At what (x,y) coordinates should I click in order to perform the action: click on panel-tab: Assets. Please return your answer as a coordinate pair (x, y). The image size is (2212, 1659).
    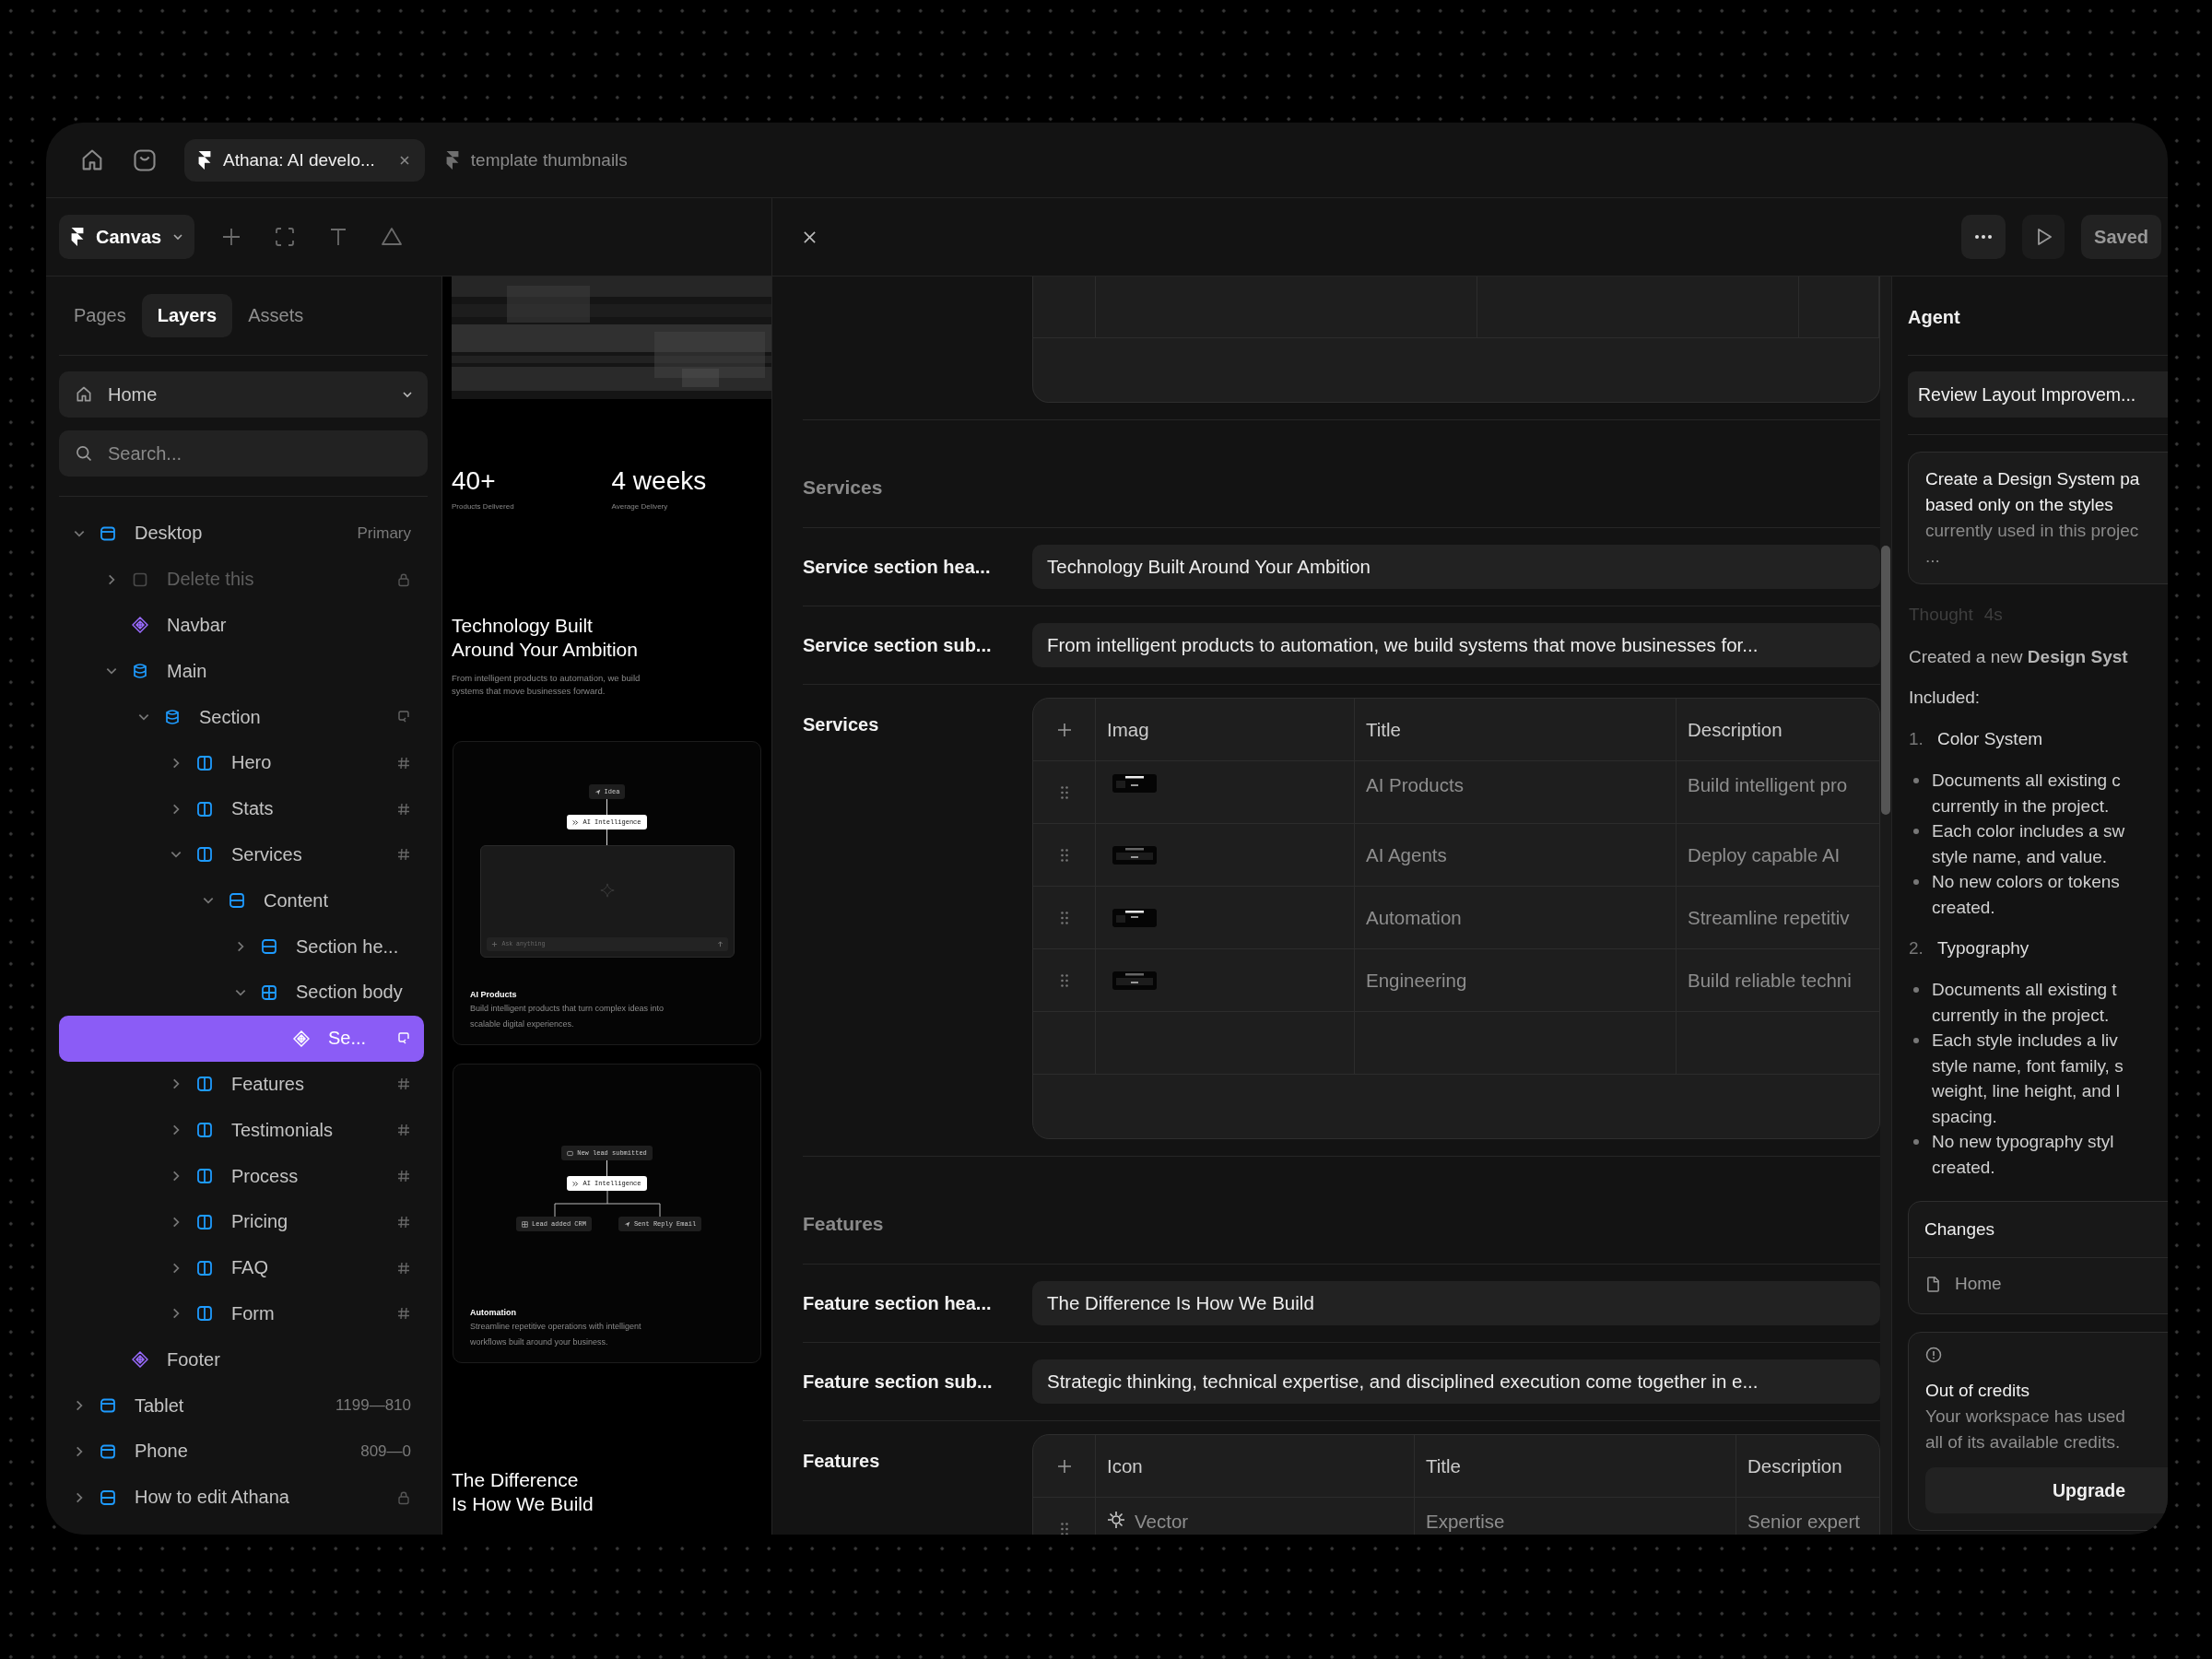
    Looking at the image, I should click on (276, 315).